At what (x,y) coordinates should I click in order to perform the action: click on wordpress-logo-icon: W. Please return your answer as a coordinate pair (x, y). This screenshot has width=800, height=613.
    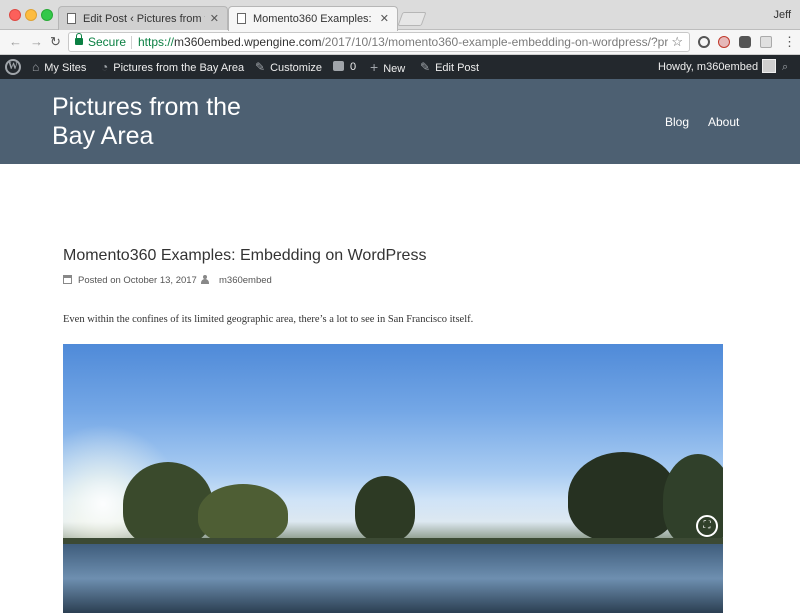
    Looking at the image, I should click on (13, 67).